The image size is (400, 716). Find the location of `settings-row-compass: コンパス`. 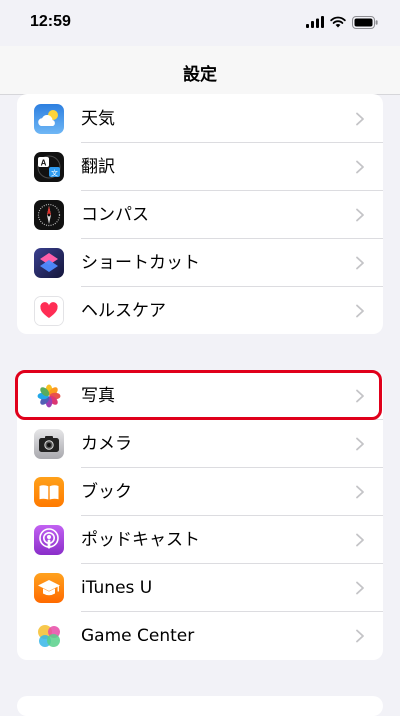

settings-row-compass: コンパス is located at coordinates (200, 215).